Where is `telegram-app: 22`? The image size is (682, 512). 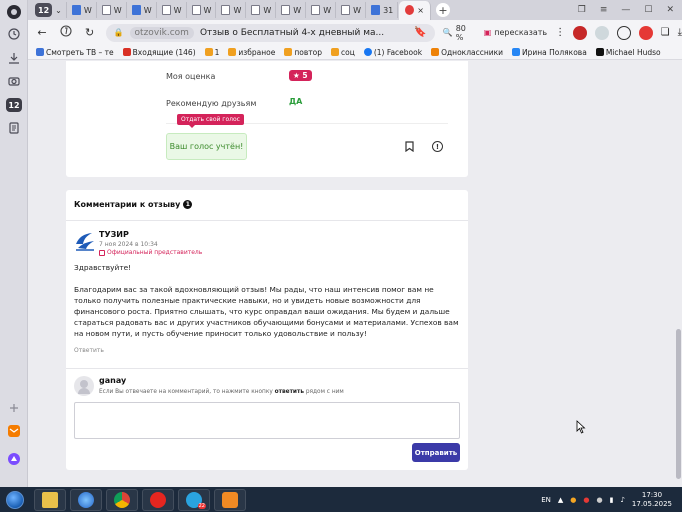
telegram-app: 22 is located at coordinates (194, 499).